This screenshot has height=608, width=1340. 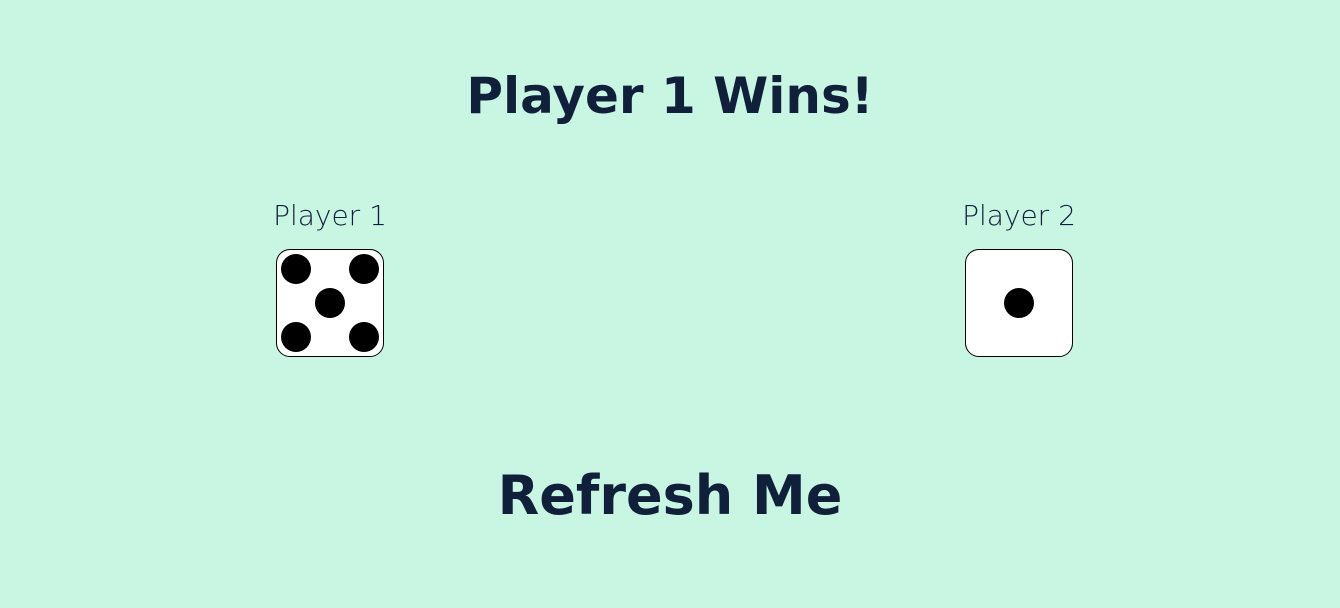 What do you see at coordinates (670, 496) in the screenshot?
I see `refresh-button: Refresh Me` at bounding box center [670, 496].